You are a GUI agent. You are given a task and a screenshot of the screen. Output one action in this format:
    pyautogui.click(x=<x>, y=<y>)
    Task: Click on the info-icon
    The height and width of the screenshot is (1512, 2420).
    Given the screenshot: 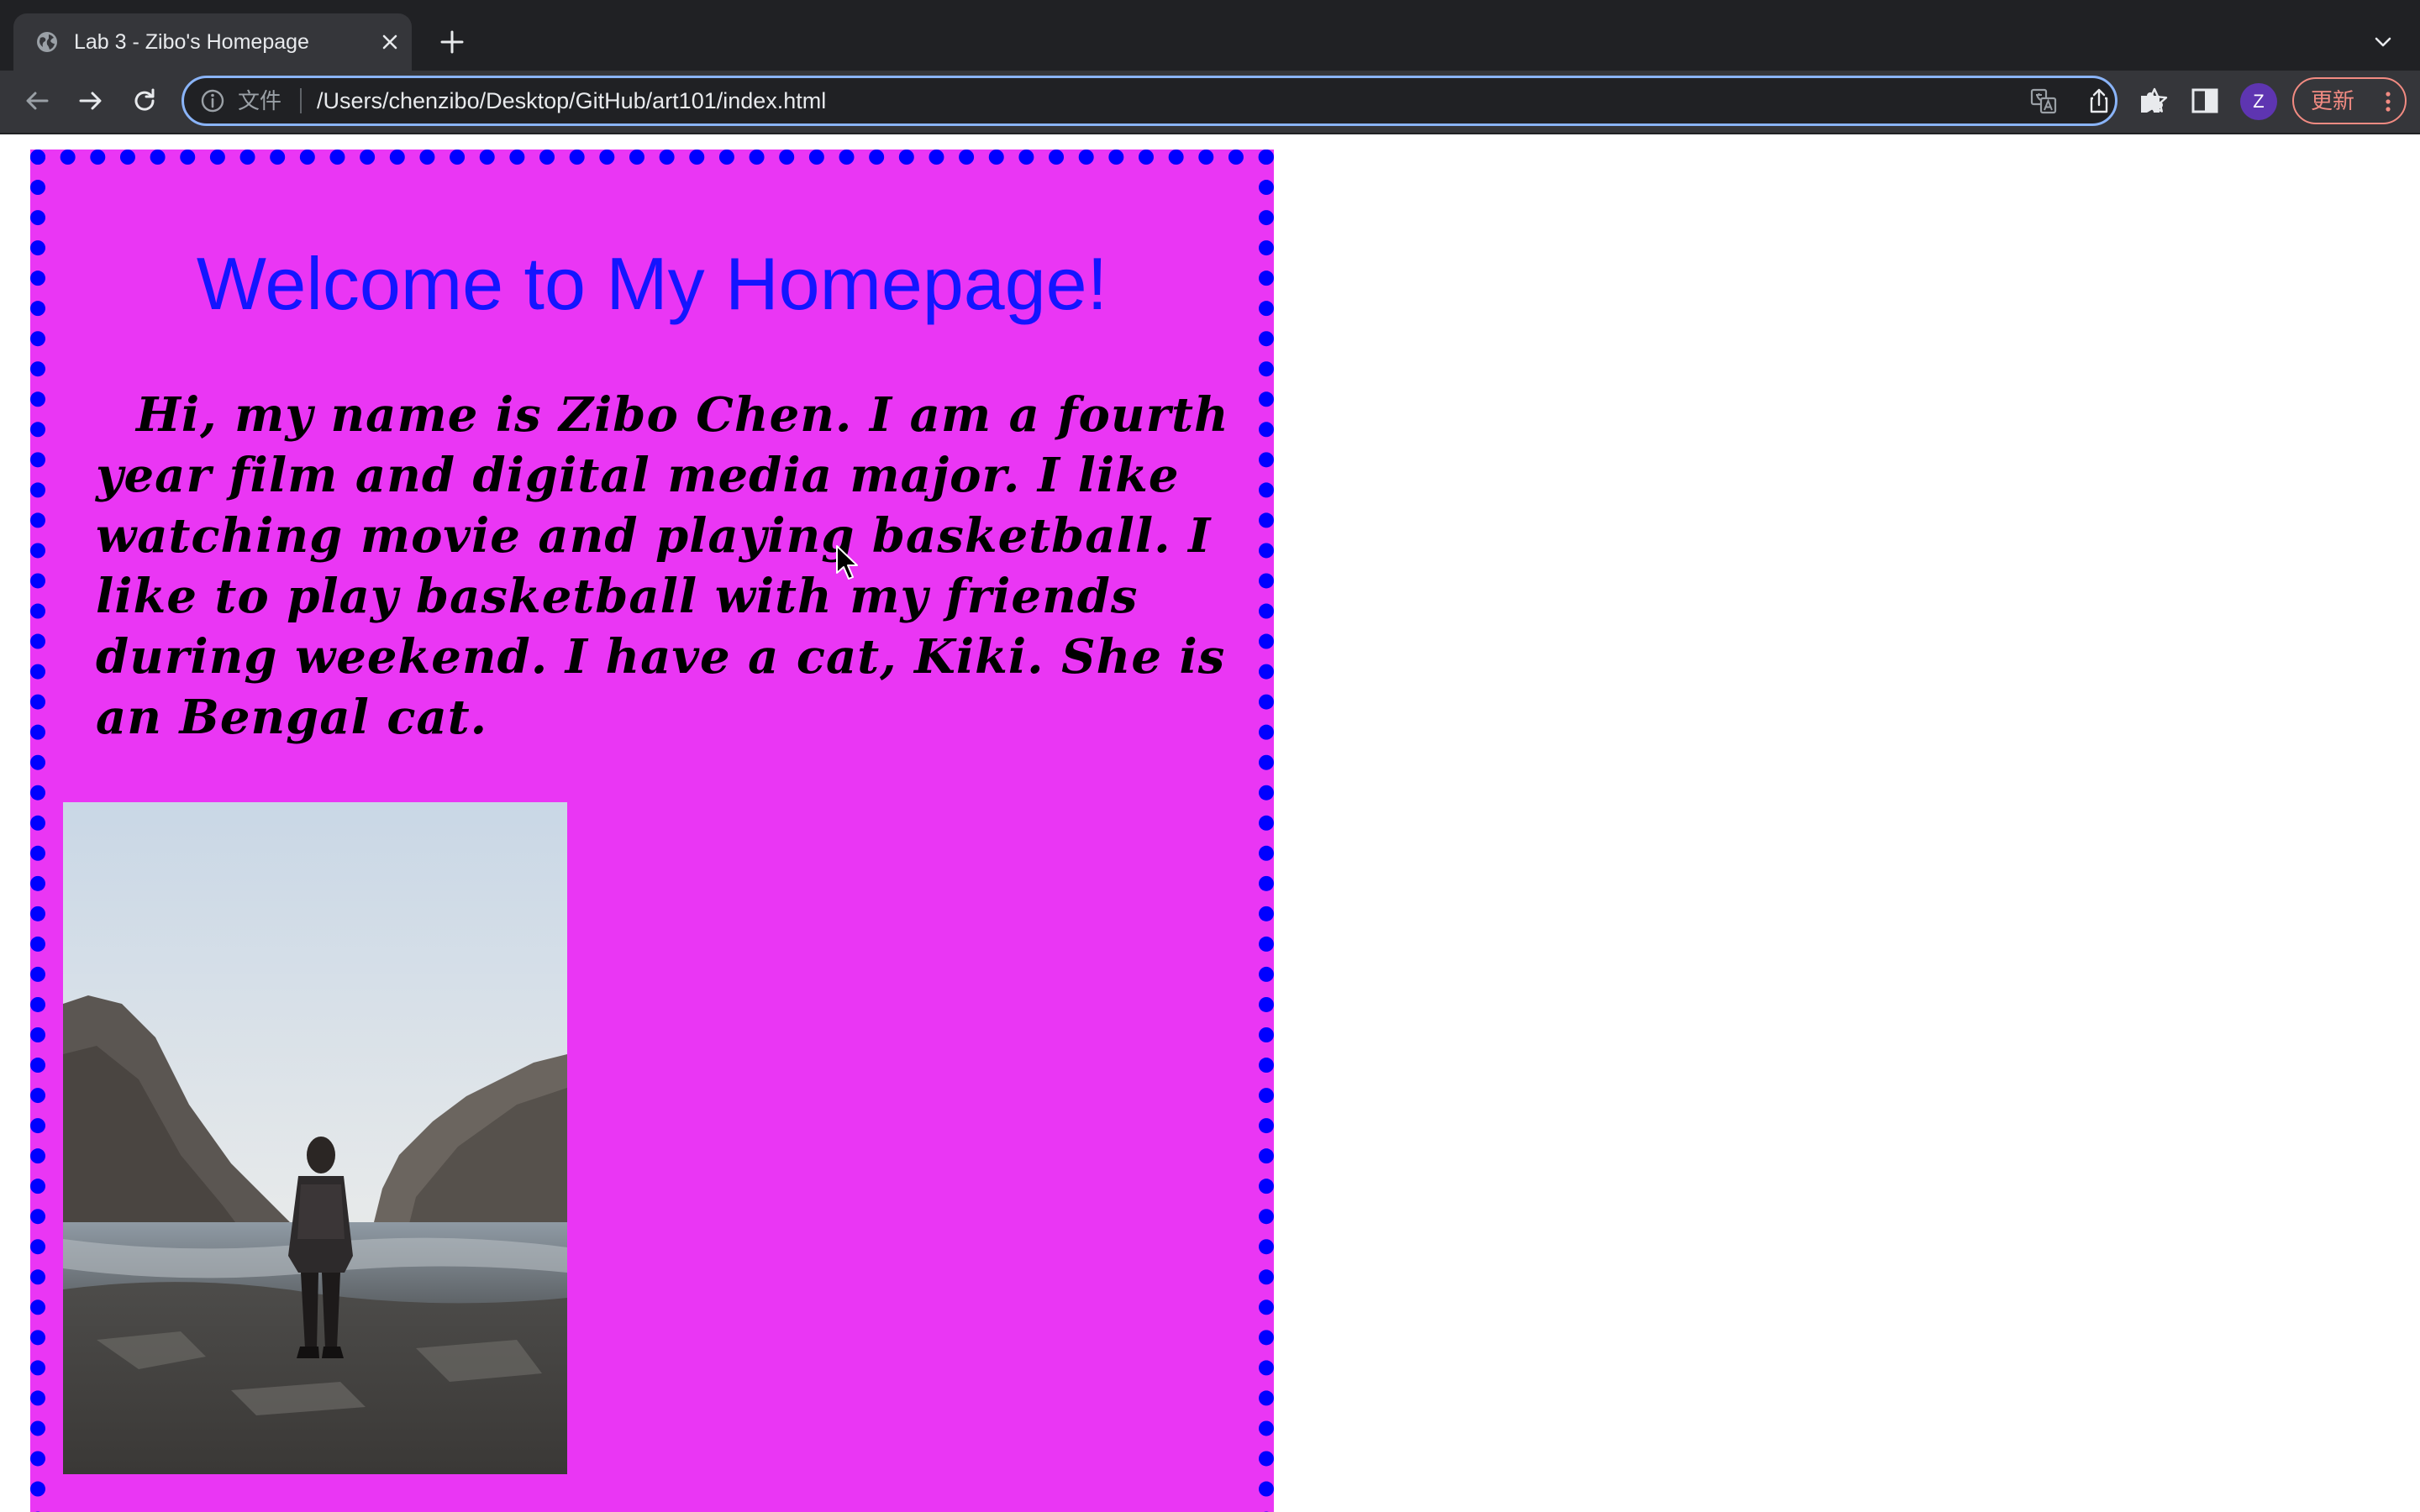 What is the action you would take?
    pyautogui.click(x=212, y=100)
    